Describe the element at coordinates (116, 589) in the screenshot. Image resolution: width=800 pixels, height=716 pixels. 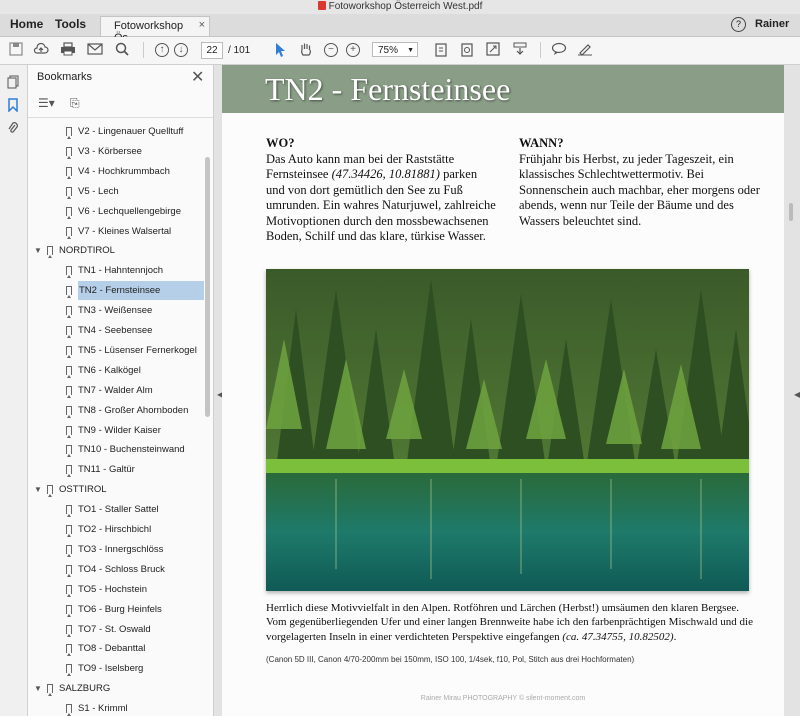
I see `bookmark-item: TO5 - Hochstein` at that location.